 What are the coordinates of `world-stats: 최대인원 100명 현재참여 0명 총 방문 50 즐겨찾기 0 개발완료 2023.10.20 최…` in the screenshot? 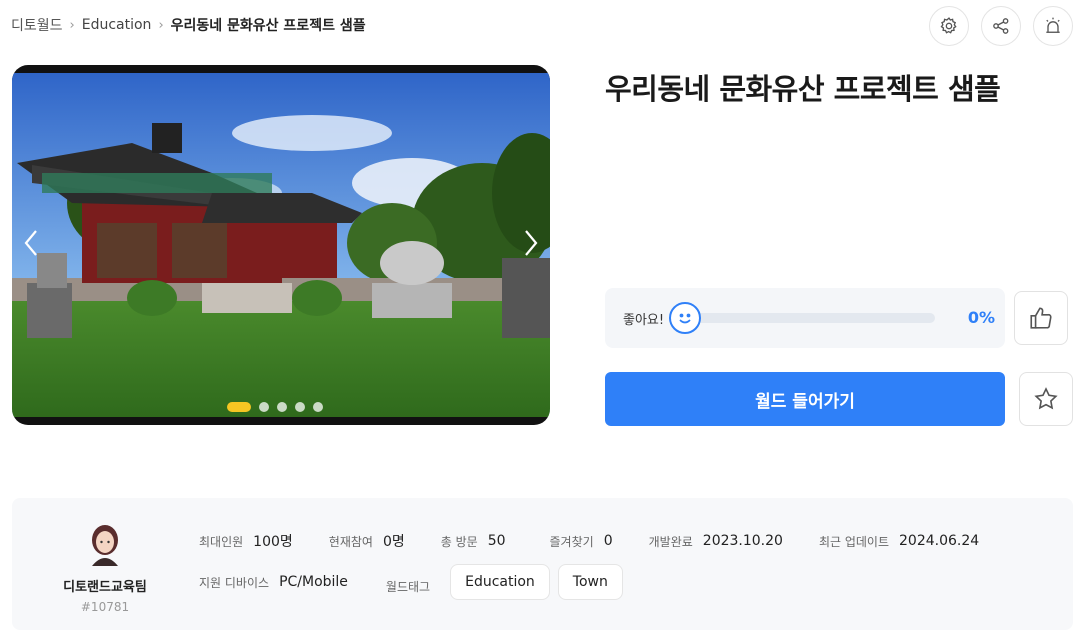 It's located at (589, 541).